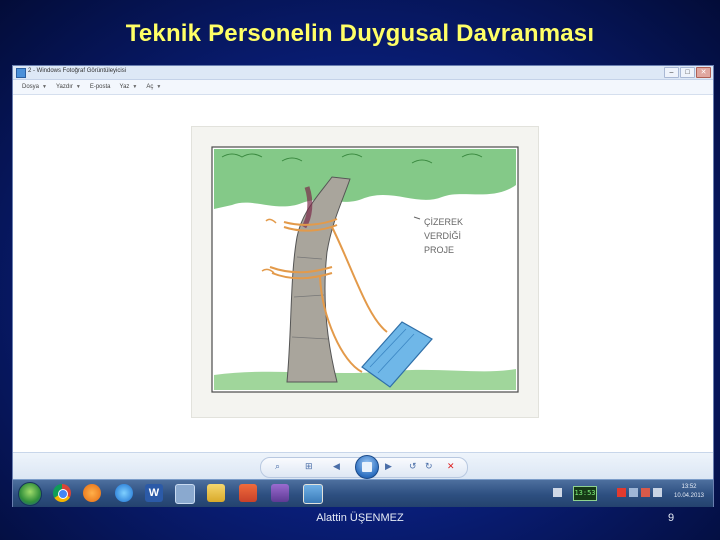 The height and width of the screenshot is (540, 720). What do you see at coordinates (313, 494) in the screenshot?
I see `photo-viewer-taskbar-icon` at bounding box center [313, 494].